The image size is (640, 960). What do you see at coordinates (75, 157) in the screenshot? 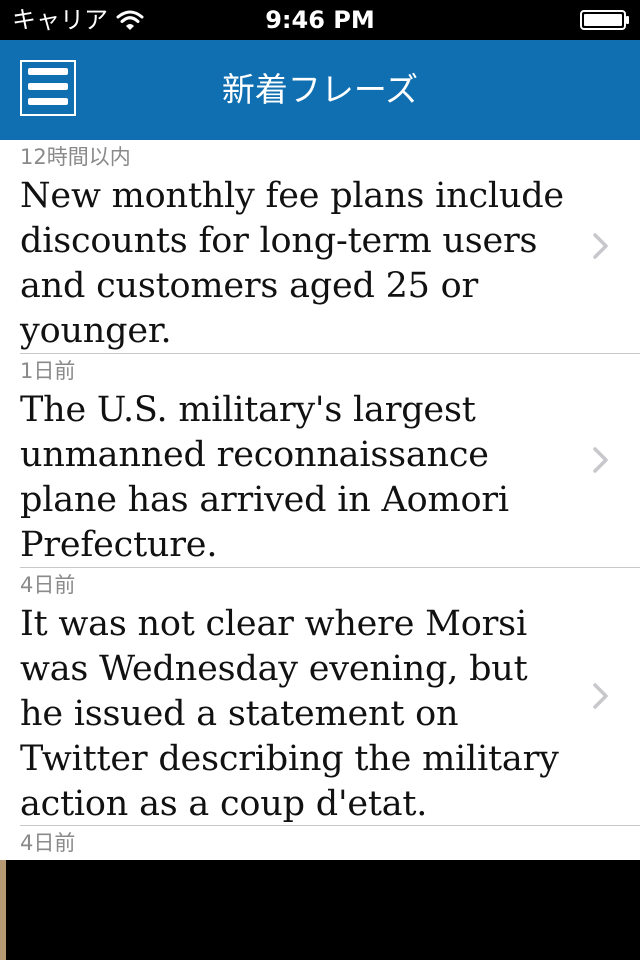
I see `item-timestamp: 12時間以内` at bounding box center [75, 157].